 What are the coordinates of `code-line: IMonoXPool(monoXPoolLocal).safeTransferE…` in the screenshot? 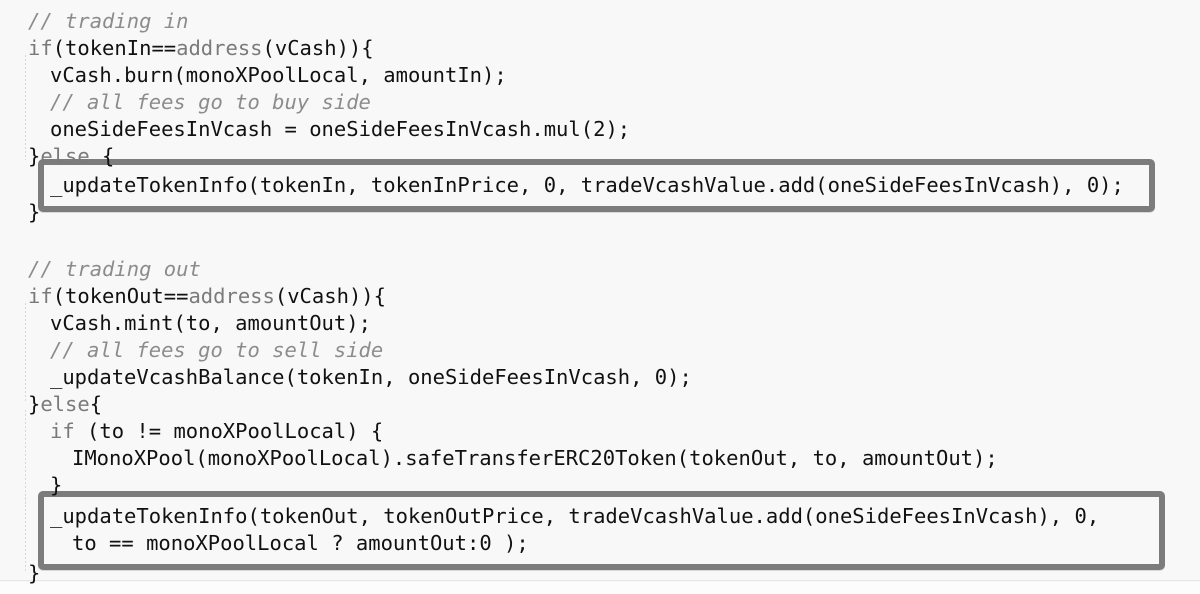 It's located at (535, 458).